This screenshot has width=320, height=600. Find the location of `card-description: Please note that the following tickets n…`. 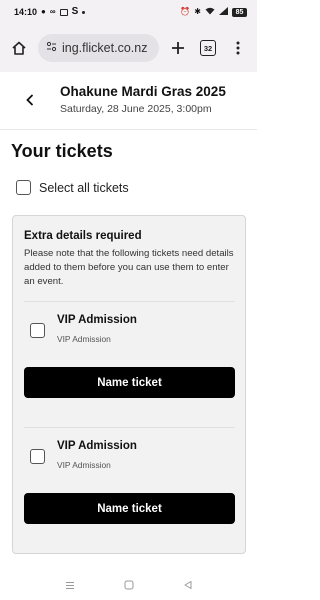

card-description: Please note that the following tickets n… is located at coordinates (129, 267).